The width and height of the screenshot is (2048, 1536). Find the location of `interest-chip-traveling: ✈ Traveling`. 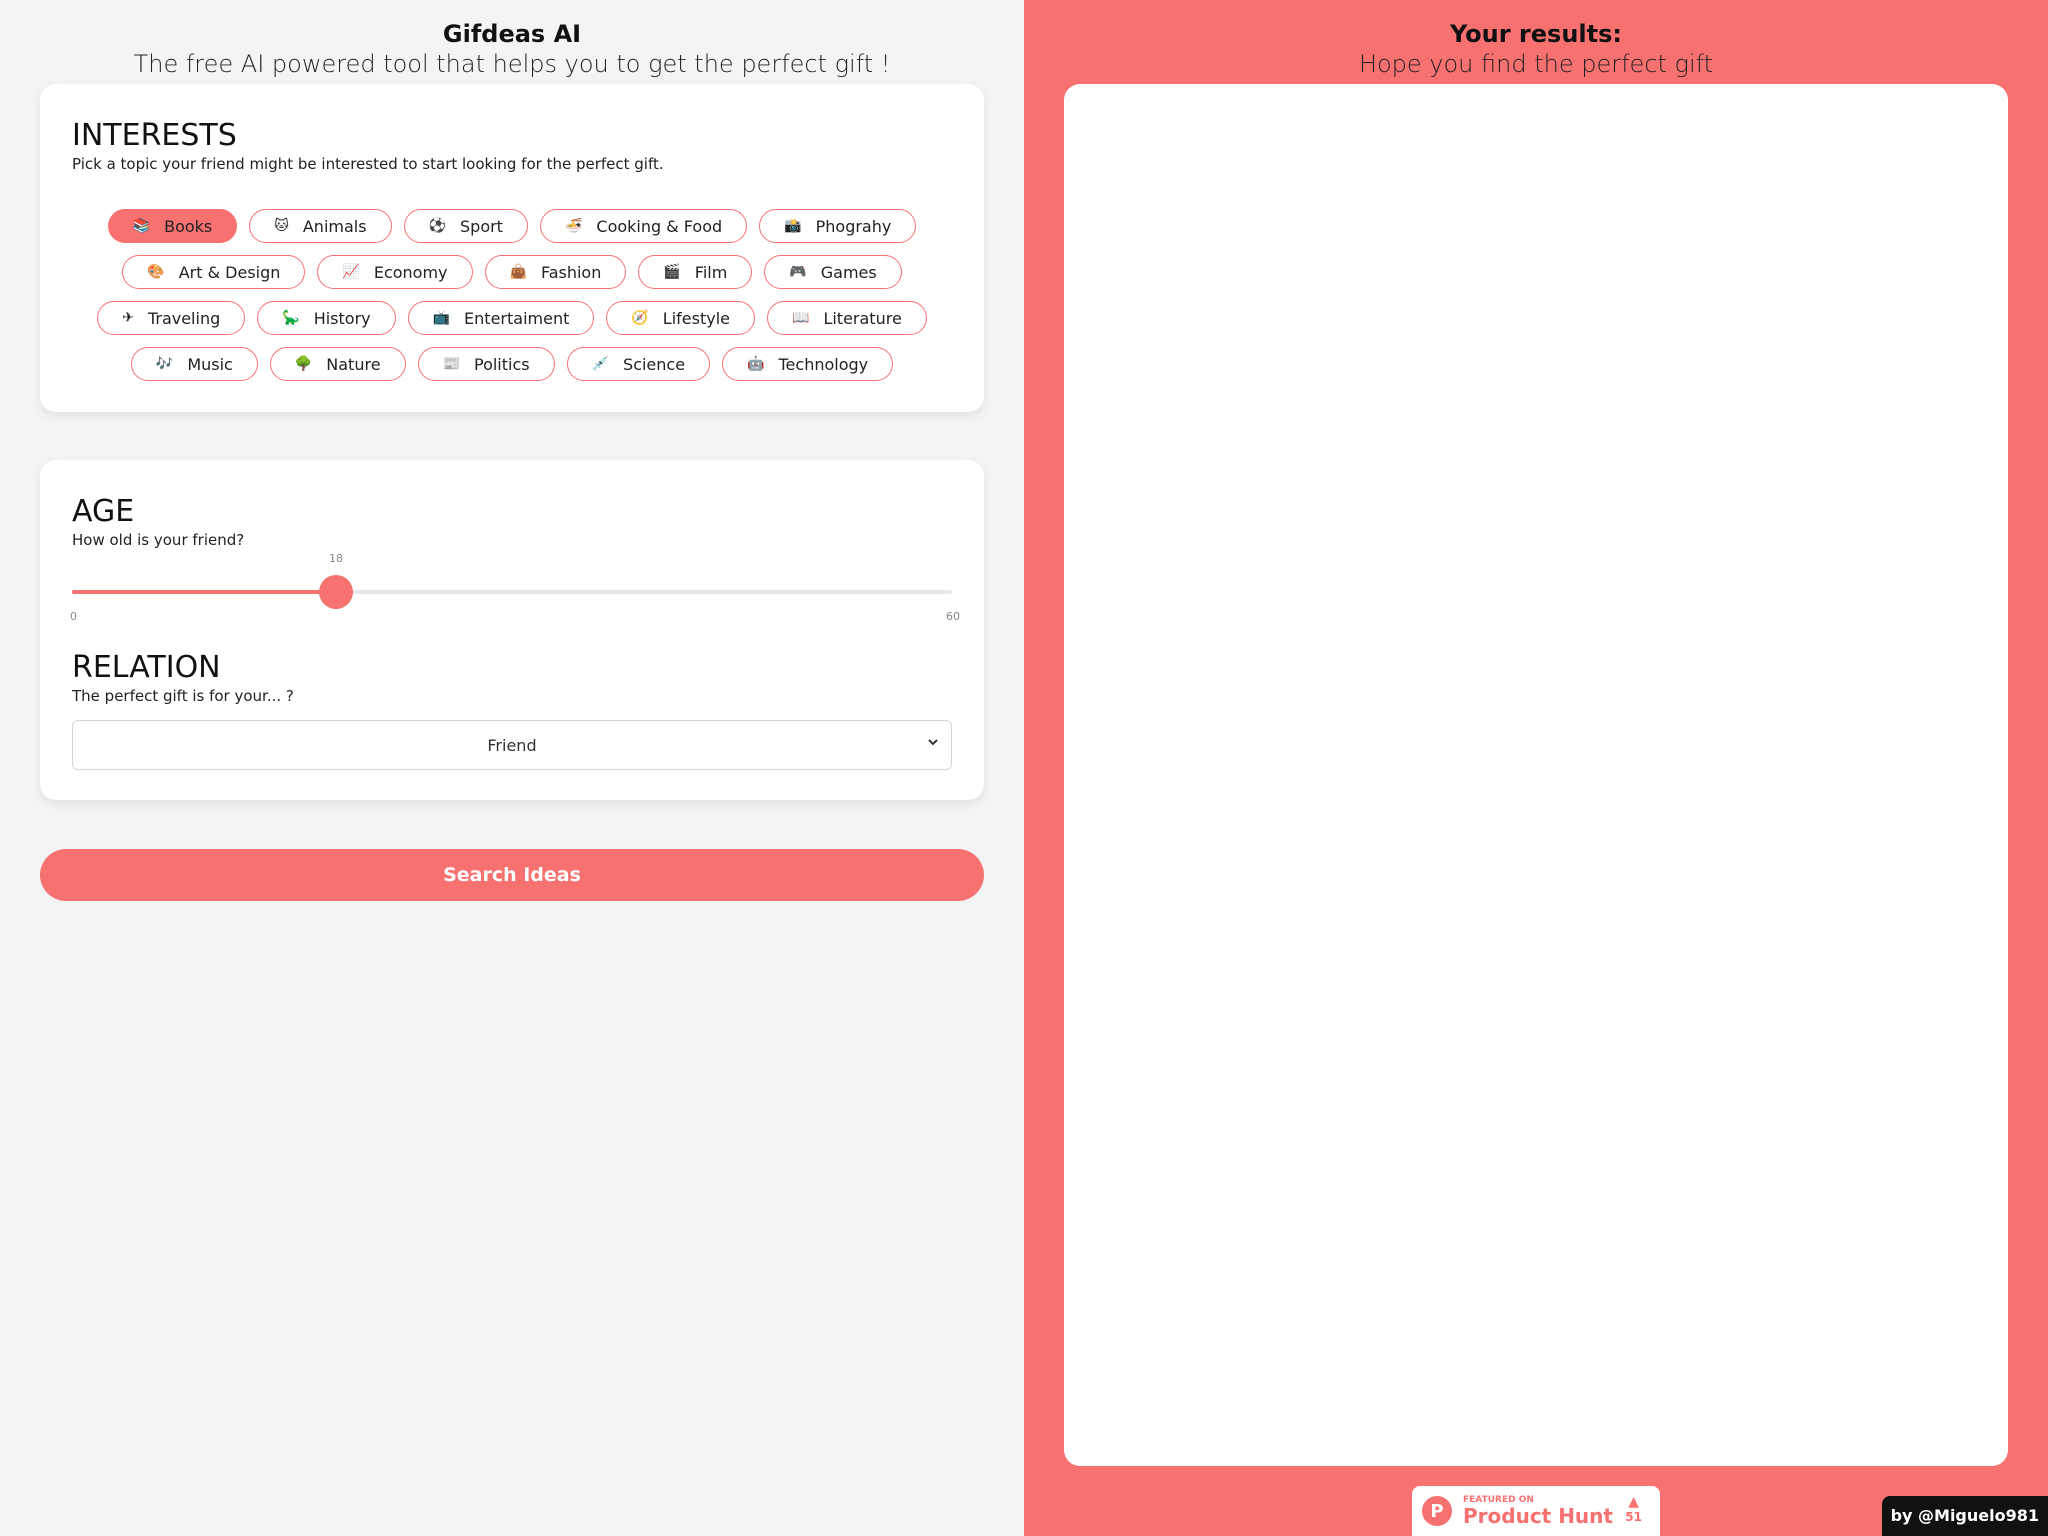

interest-chip-traveling: ✈ Traveling is located at coordinates (171, 318).